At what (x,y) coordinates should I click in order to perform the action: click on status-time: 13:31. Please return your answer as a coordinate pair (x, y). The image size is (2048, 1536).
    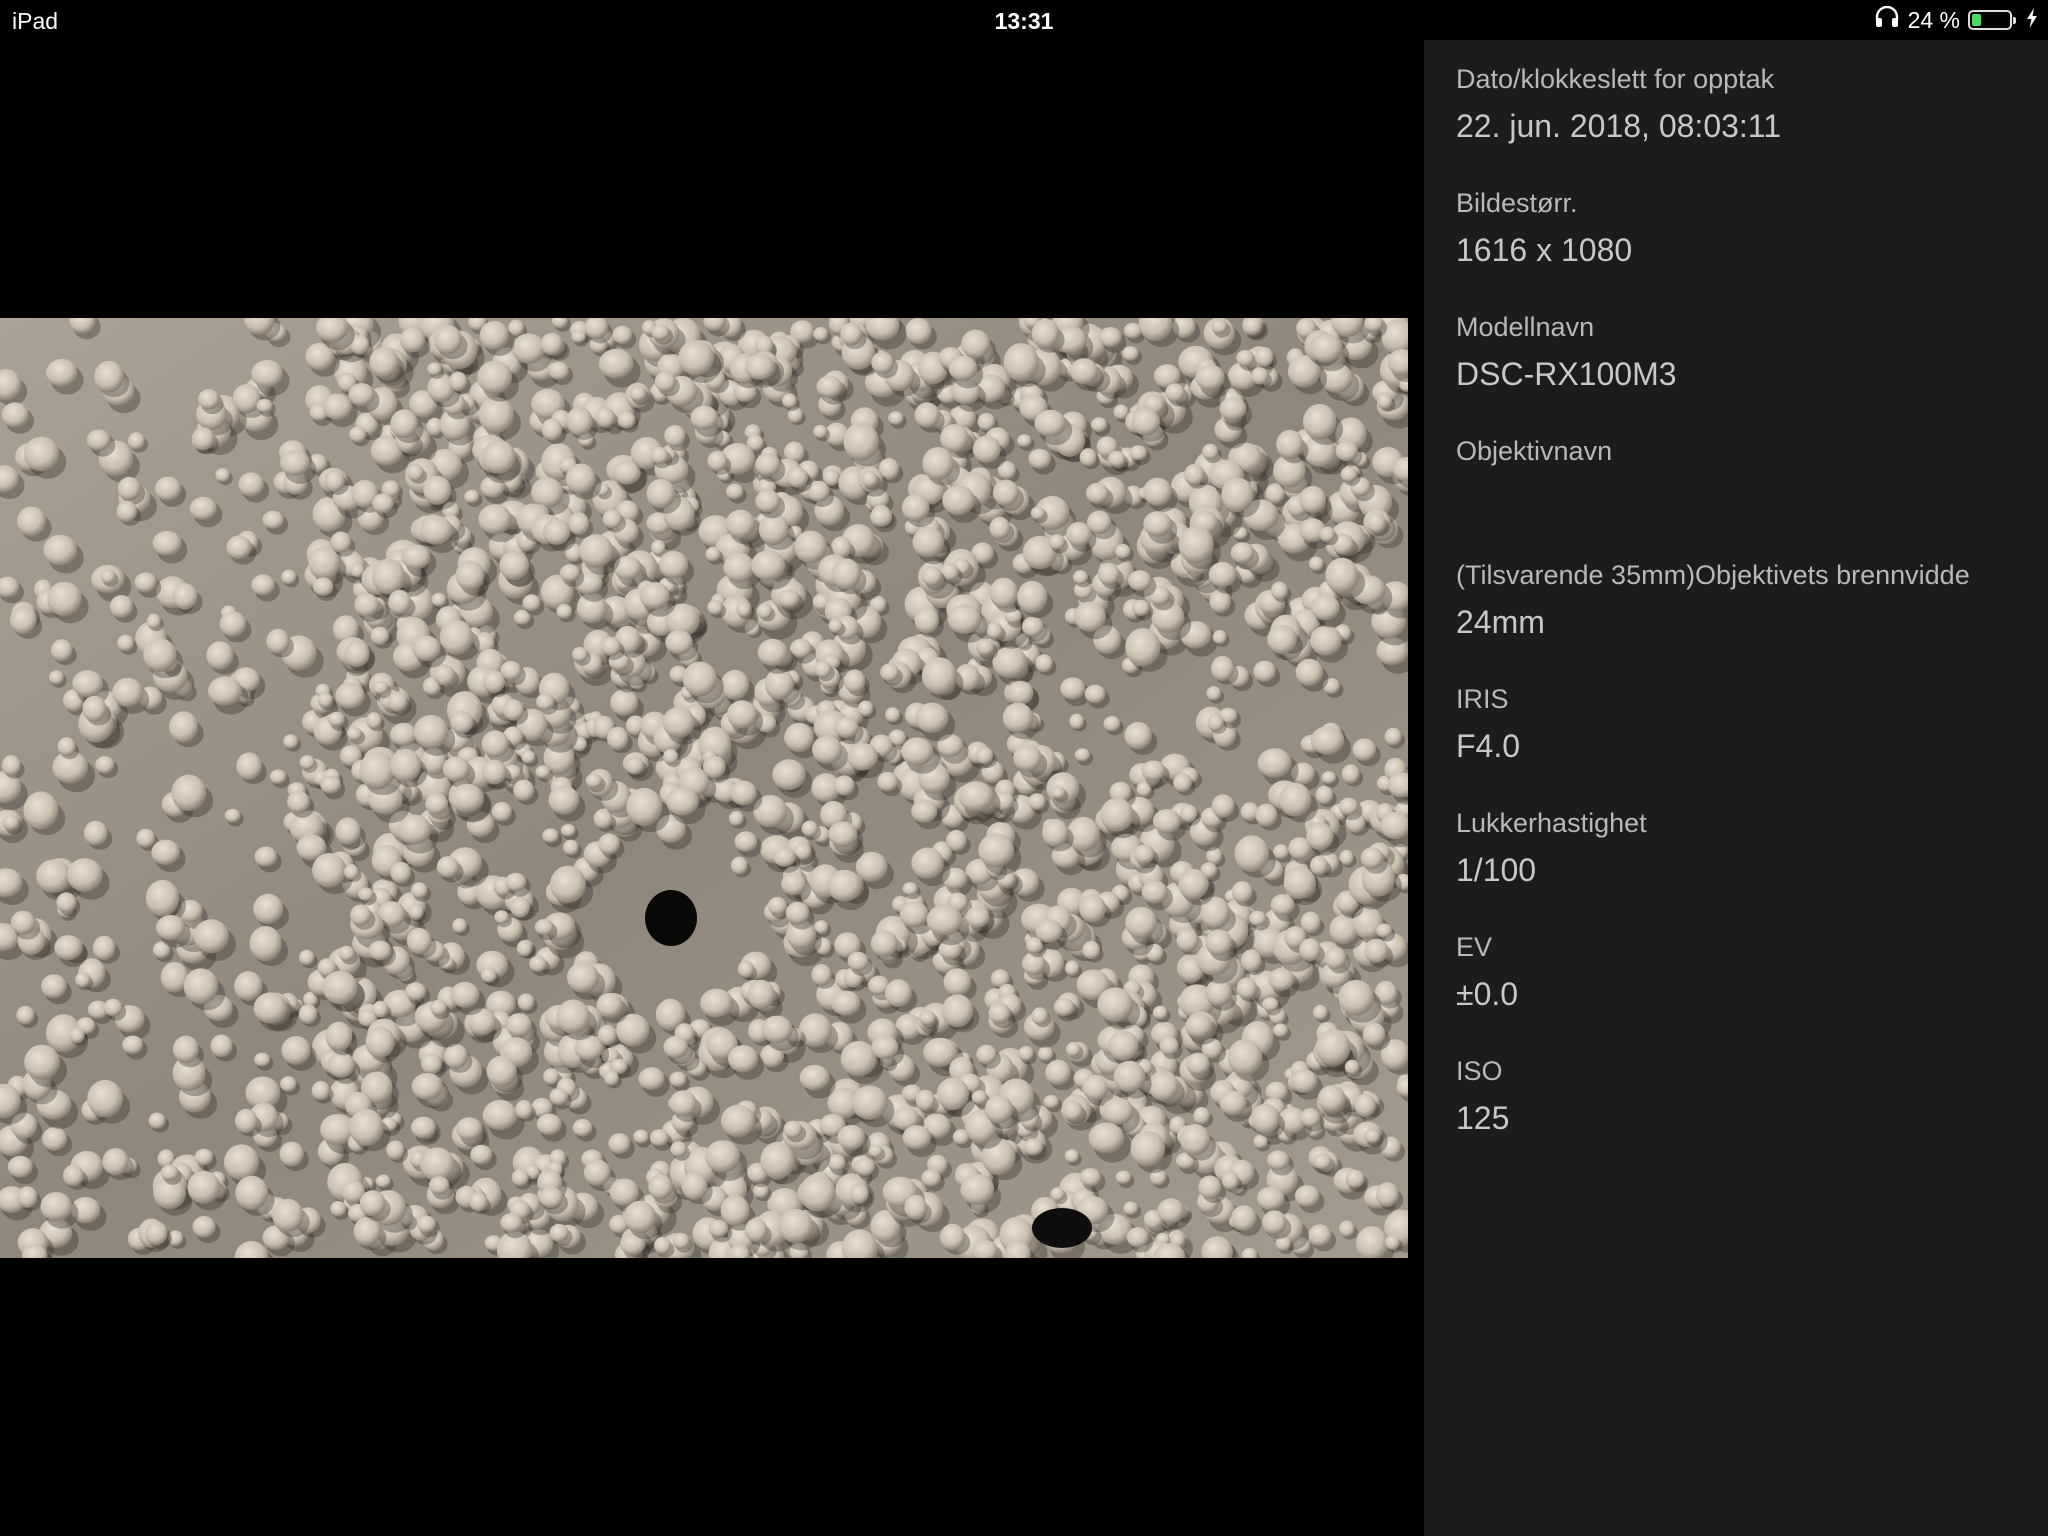
    Looking at the image, I should click on (1024, 21).